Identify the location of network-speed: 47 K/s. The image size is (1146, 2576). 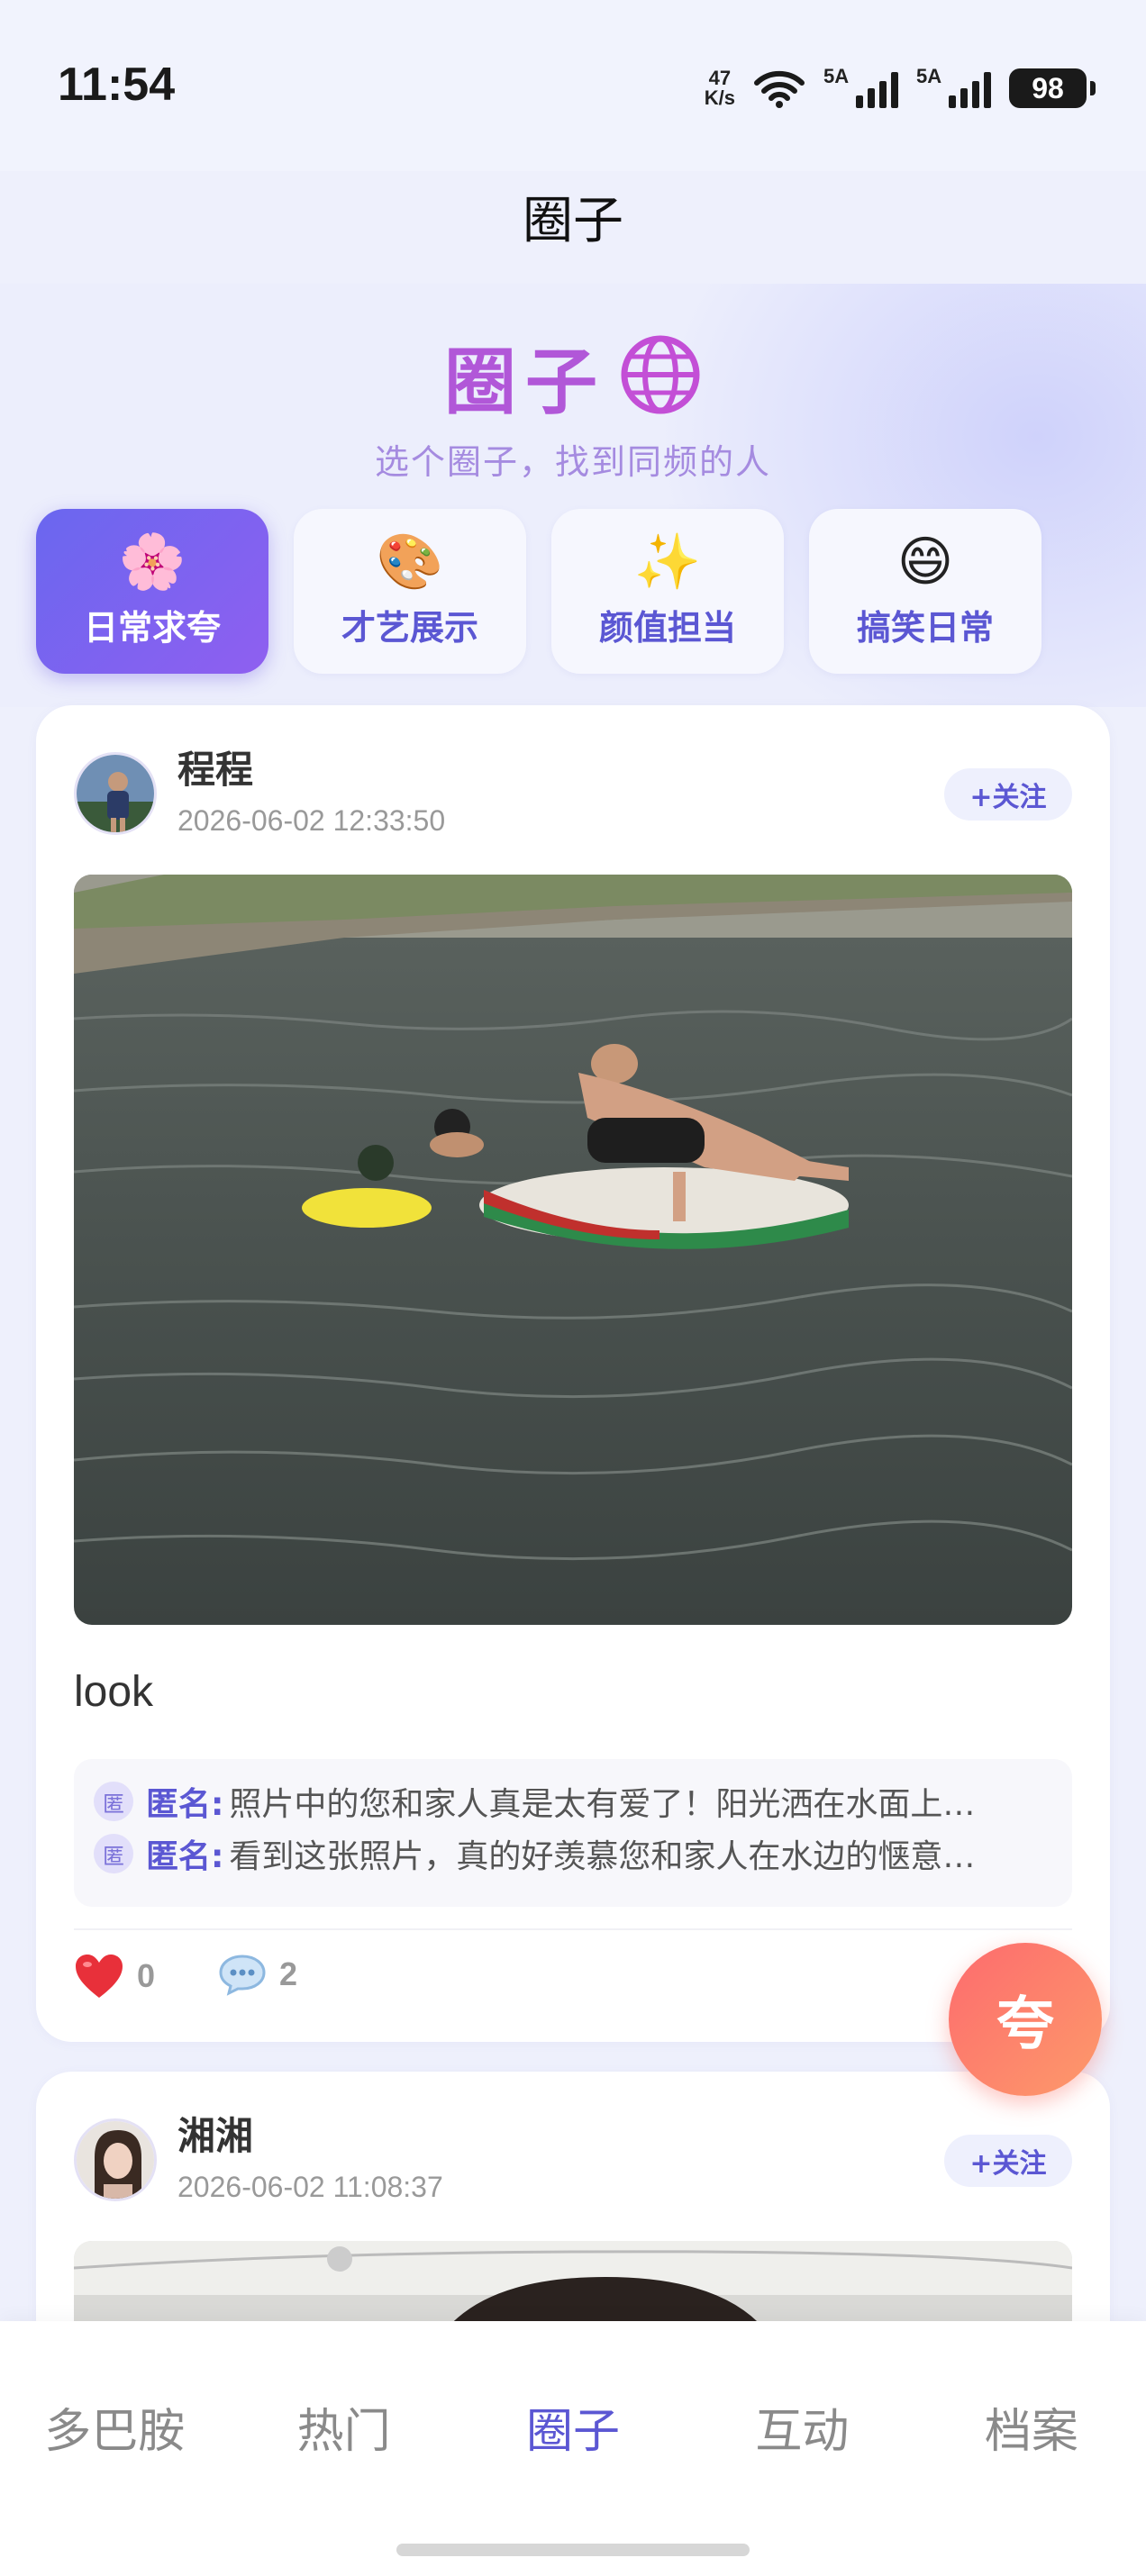
(719, 88).